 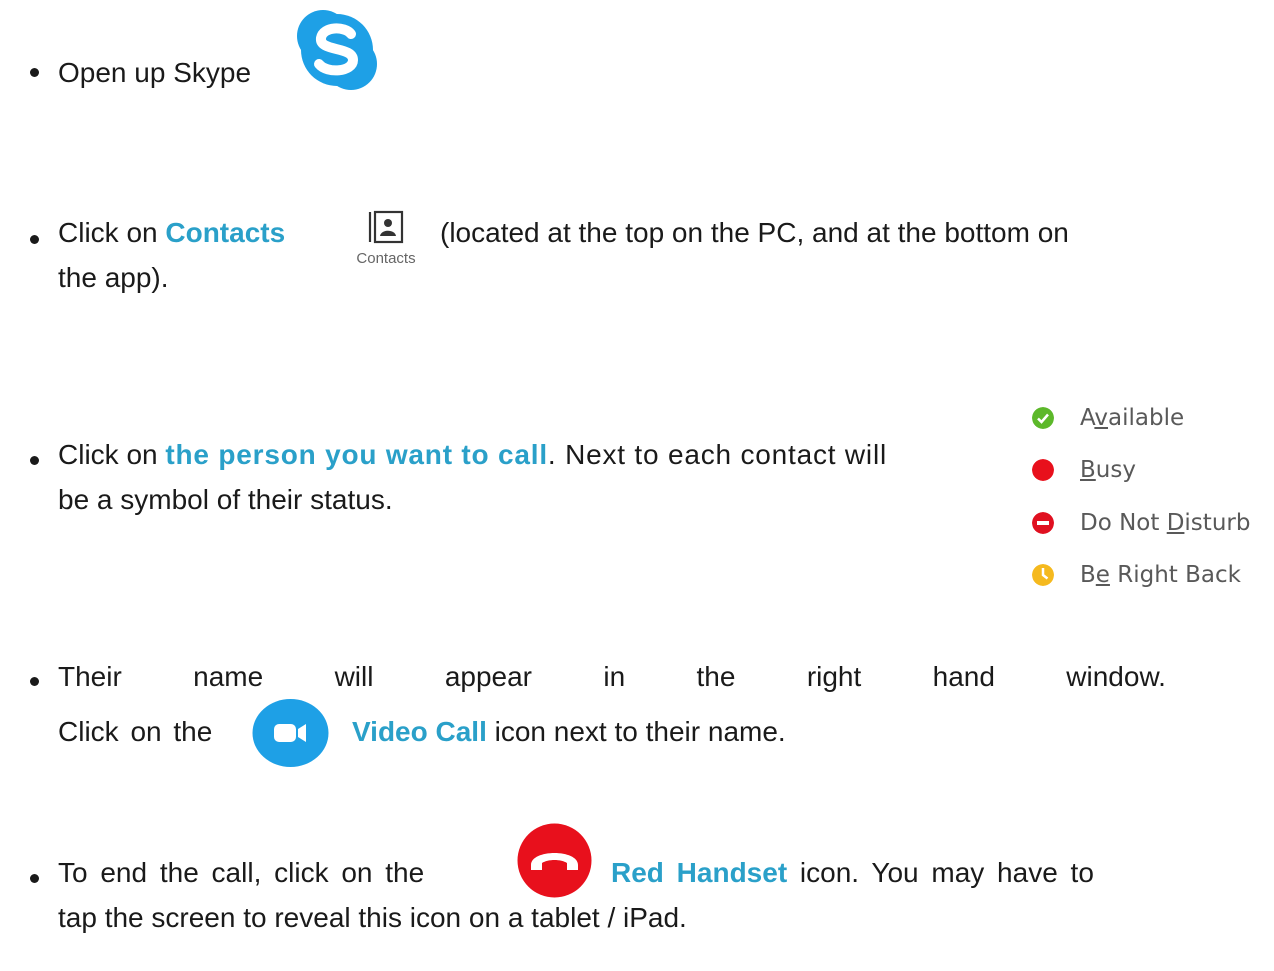 I want to click on video-call-icon, so click(x=290, y=733).